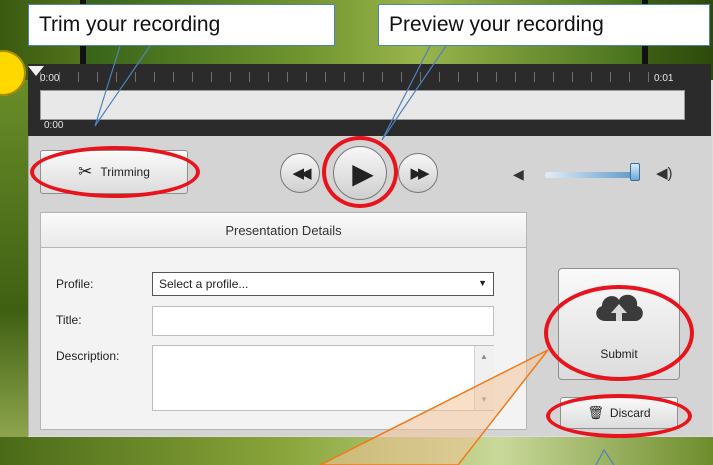 The height and width of the screenshot is (465, 713). I want to click on highlight-submit, so click(619, 333).